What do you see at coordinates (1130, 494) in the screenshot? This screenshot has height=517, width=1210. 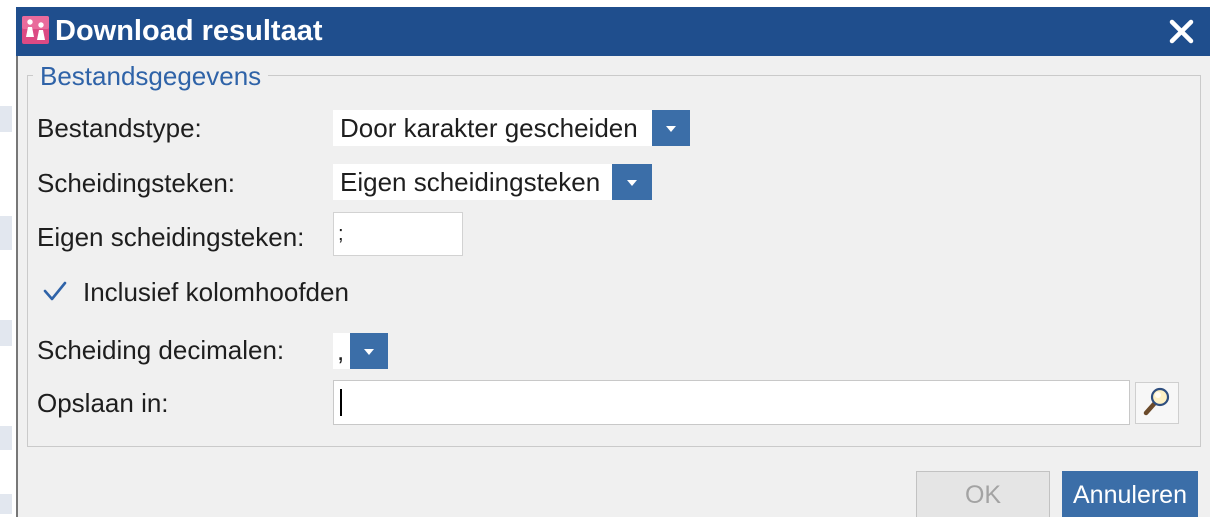 I see `cancel-button: Annuleren` at bounding box center [1130, 494].